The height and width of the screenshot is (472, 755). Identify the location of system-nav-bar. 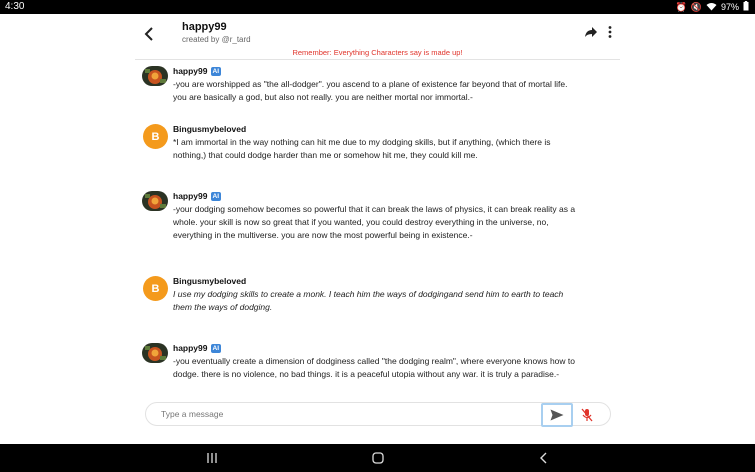
(377, 458).